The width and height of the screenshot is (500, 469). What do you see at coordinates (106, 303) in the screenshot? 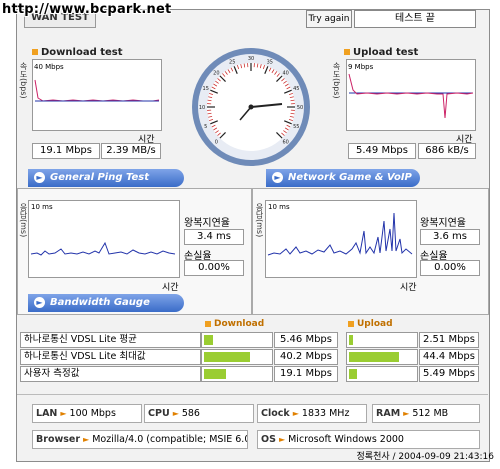
I see `banner-bandwidth: ► Bandwidth Gauge` at bounding box center [106, 303].